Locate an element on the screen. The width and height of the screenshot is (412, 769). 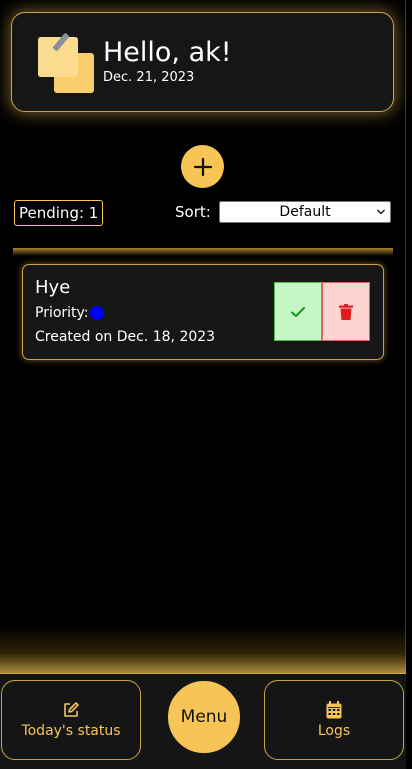
sort-select: Default is located at coordinates (305, 212).